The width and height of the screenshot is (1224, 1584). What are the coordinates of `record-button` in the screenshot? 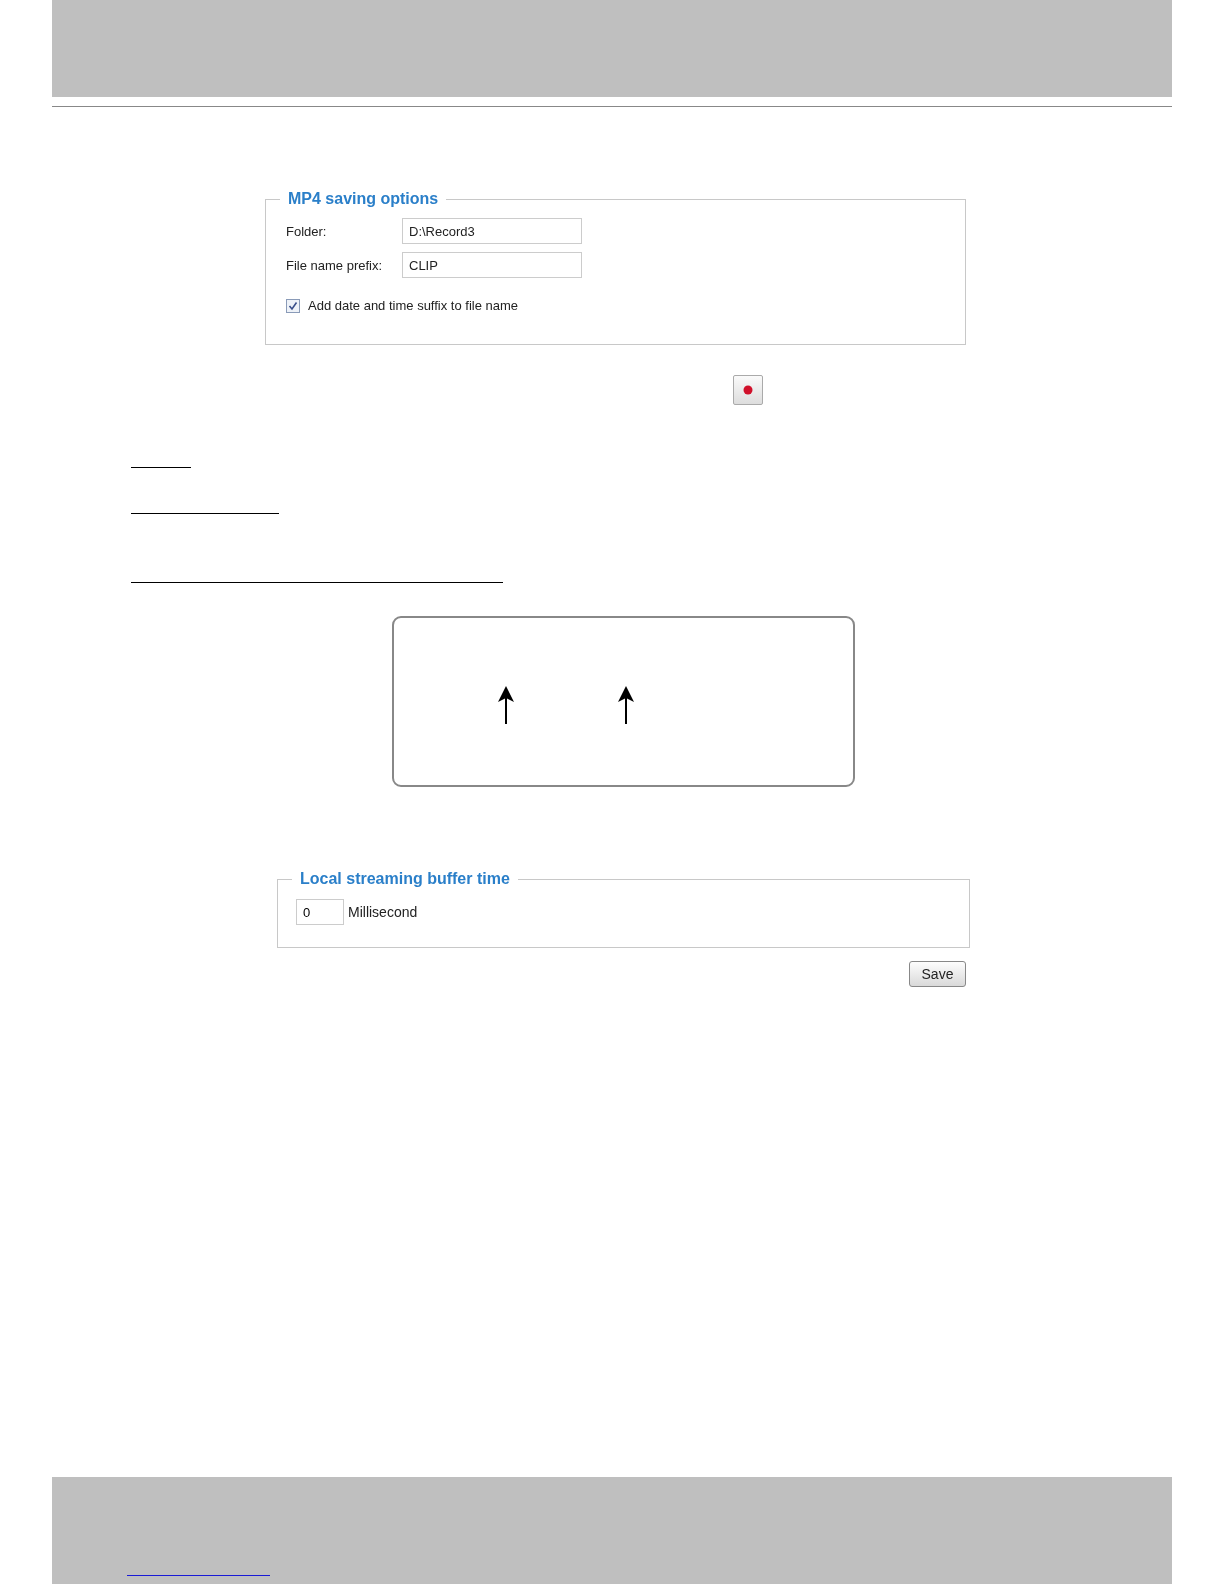 It's located at (748, 390).